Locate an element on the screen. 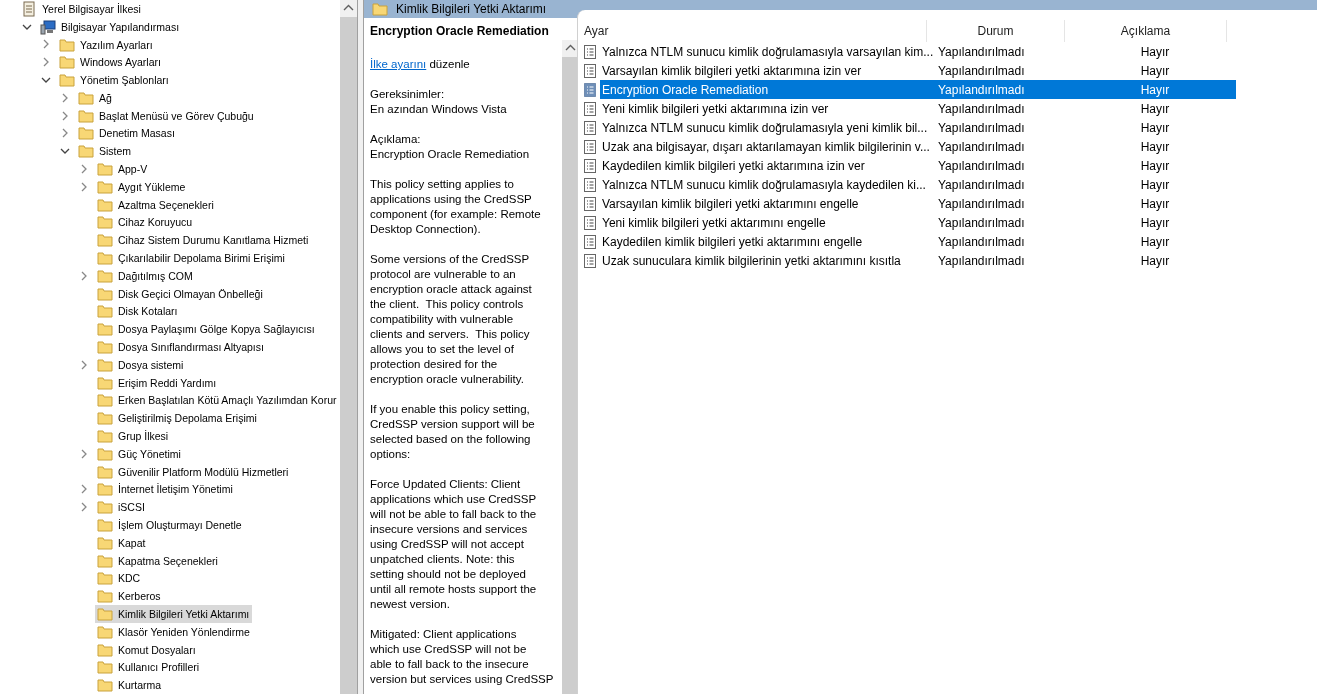 The image size is (1317, 694). column-header: Durum is located at coordinates (996, 31).